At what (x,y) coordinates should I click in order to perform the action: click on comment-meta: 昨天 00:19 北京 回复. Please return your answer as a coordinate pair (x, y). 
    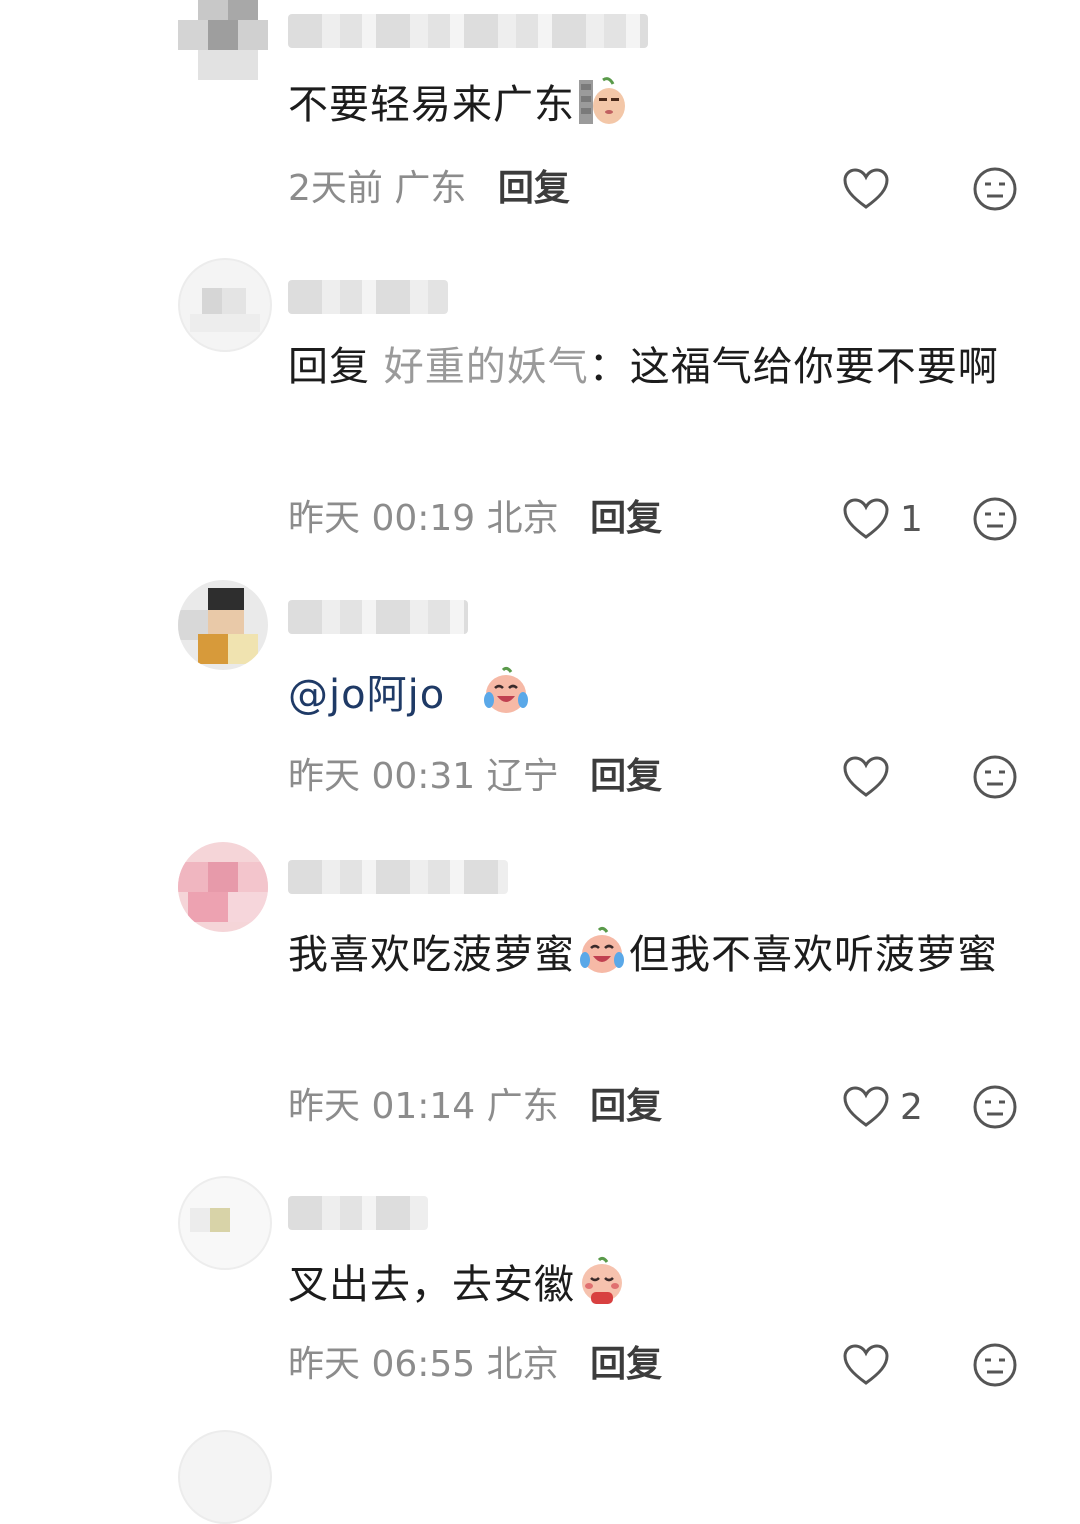
    Looking at the image, I should click on (475, 519).